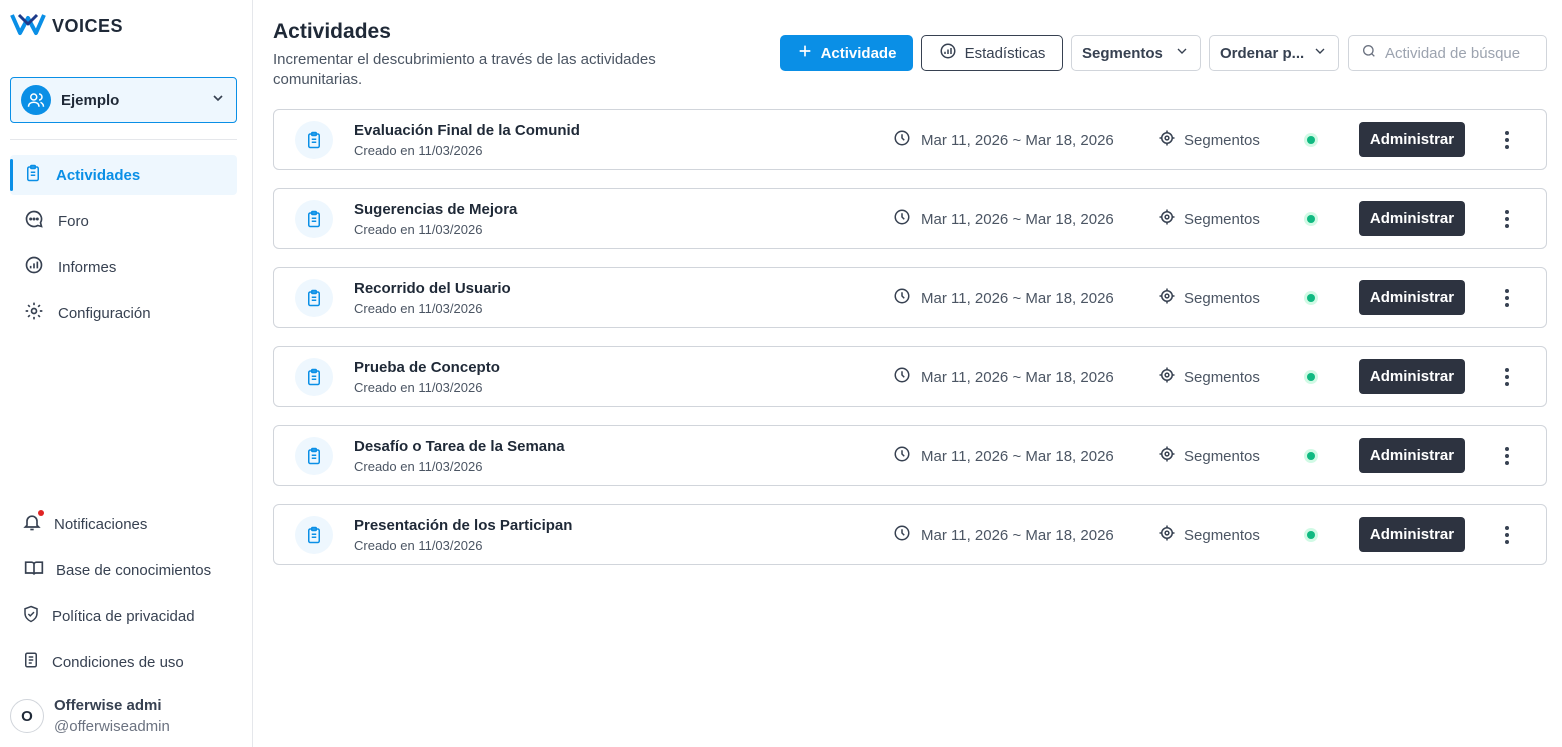 This screenshot has height=747, width=1562. What do you see at coordinates (332, 31) in the screenshot?
I see `page-title: Actividades` at bounding box center [332, 31].